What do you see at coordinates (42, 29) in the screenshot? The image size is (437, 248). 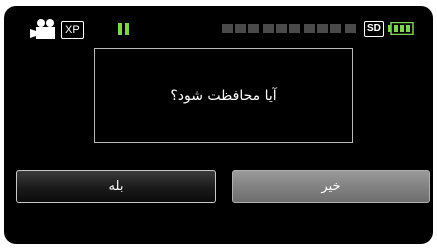 I see `video-camera-icon` at bounding box center [42, 29].